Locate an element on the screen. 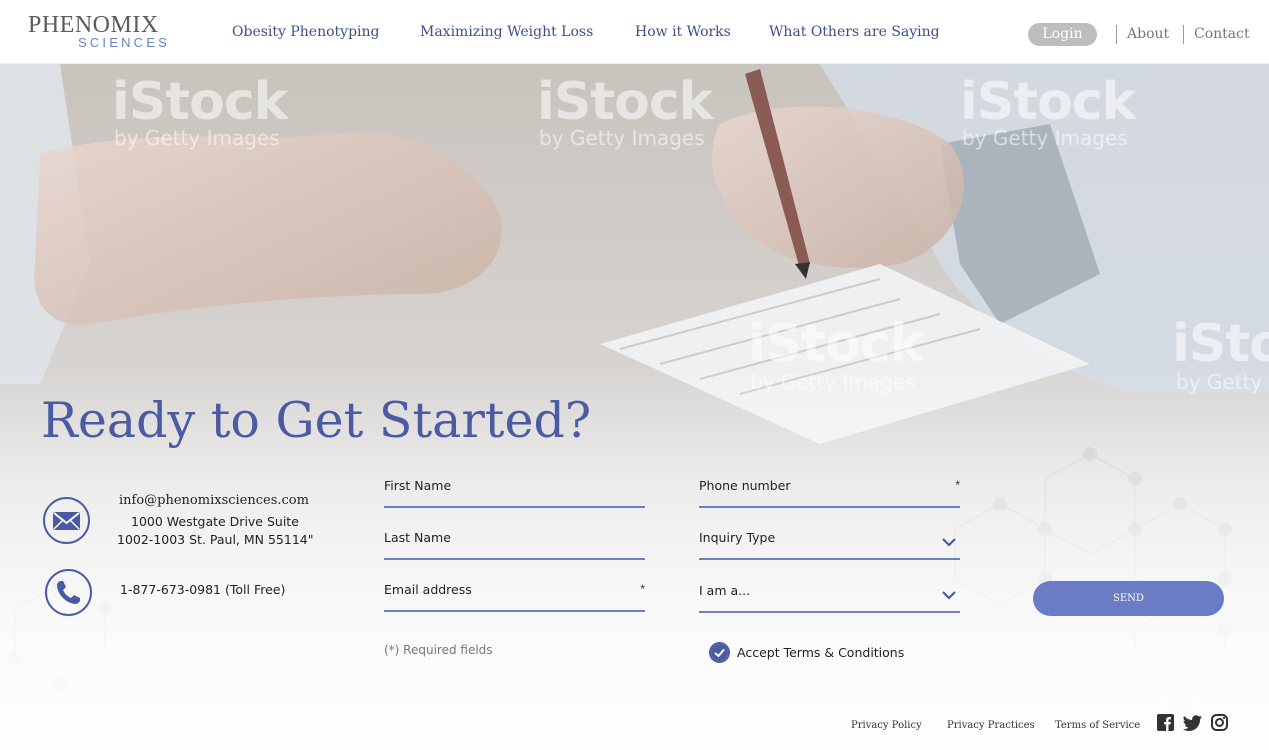 This screenshot has width=1269, height=750. i-am-select is located at coordinates (829, 595).